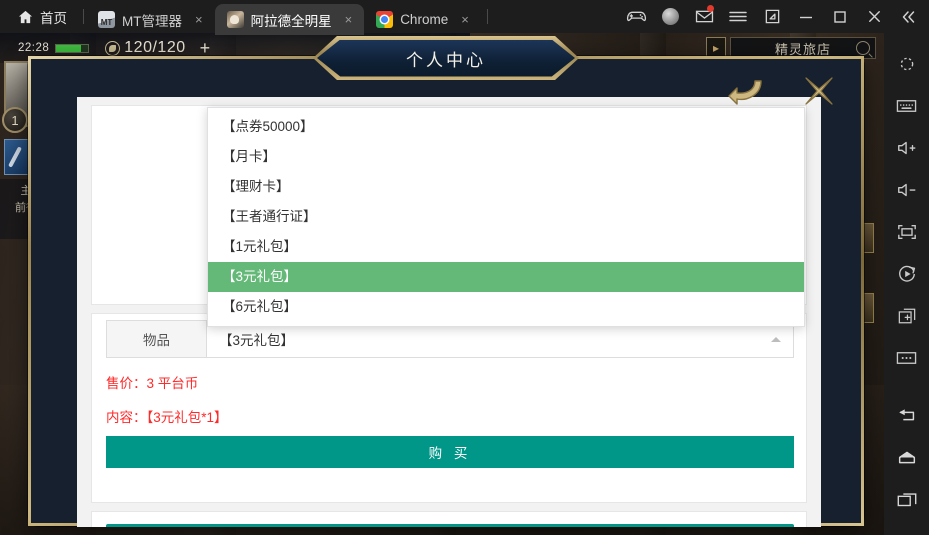 This screenshot has height=535, width=929. What do you see at coordinates (738, 16) in the screenshot?
I see `hamburger-menu-icon` at bounding box center [738, 16].